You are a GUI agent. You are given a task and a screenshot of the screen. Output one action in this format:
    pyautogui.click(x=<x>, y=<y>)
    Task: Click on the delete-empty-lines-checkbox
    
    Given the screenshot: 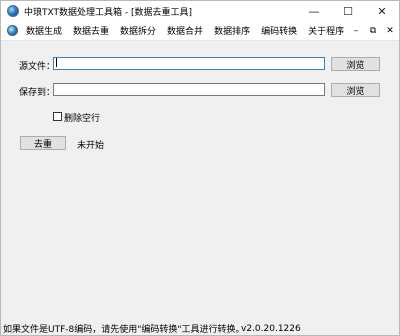 What is the action you would take?
    pyautogui.click(x=57, y=116)
    